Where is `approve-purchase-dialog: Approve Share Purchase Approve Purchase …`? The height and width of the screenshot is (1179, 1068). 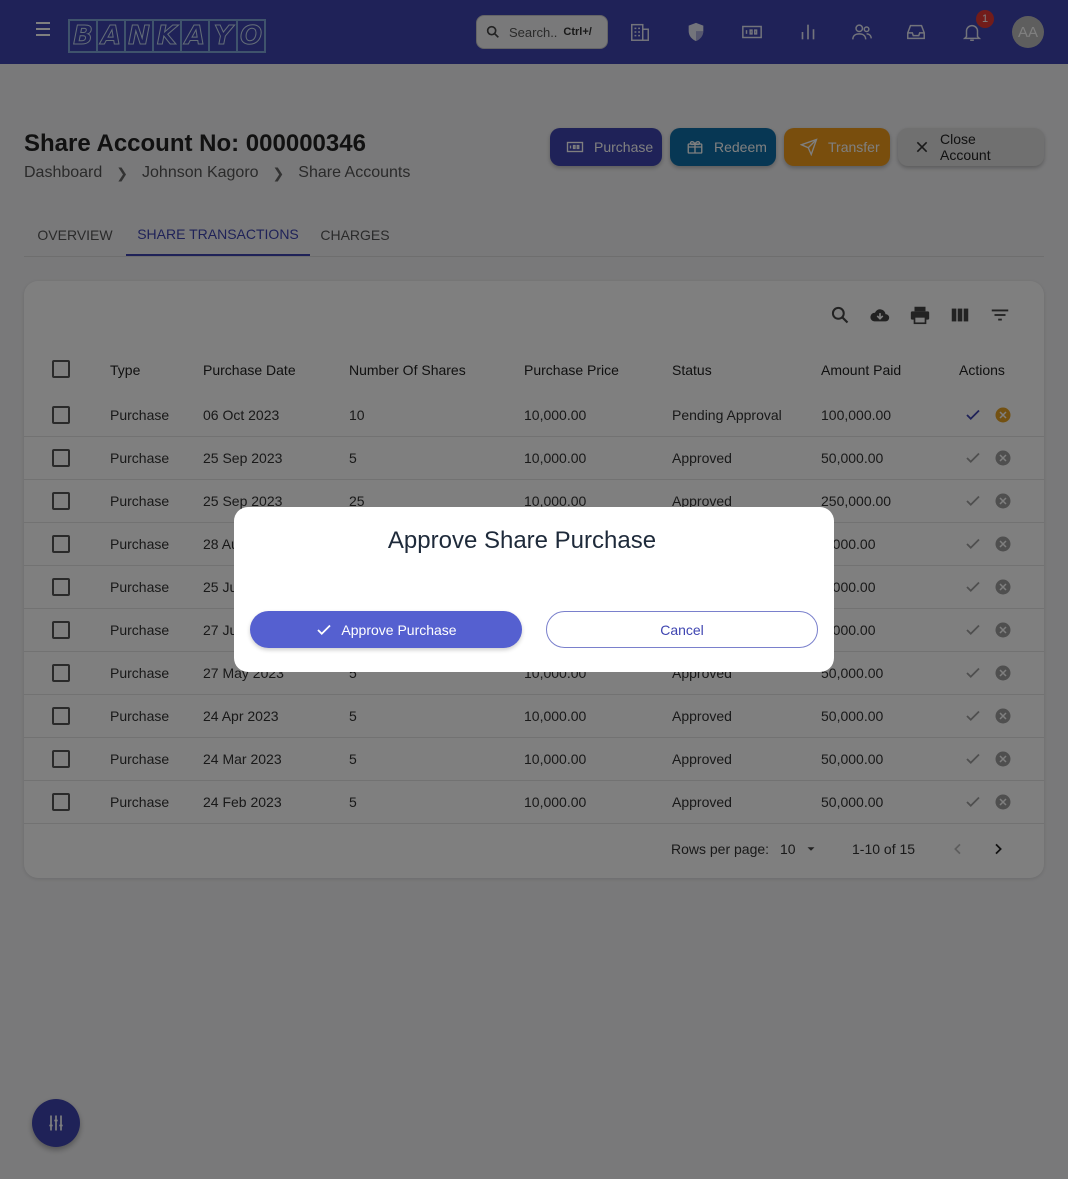 approve-purchase-dialog: Approve Share Purchase Approve Purchase … is located at coordinates (534, 589).